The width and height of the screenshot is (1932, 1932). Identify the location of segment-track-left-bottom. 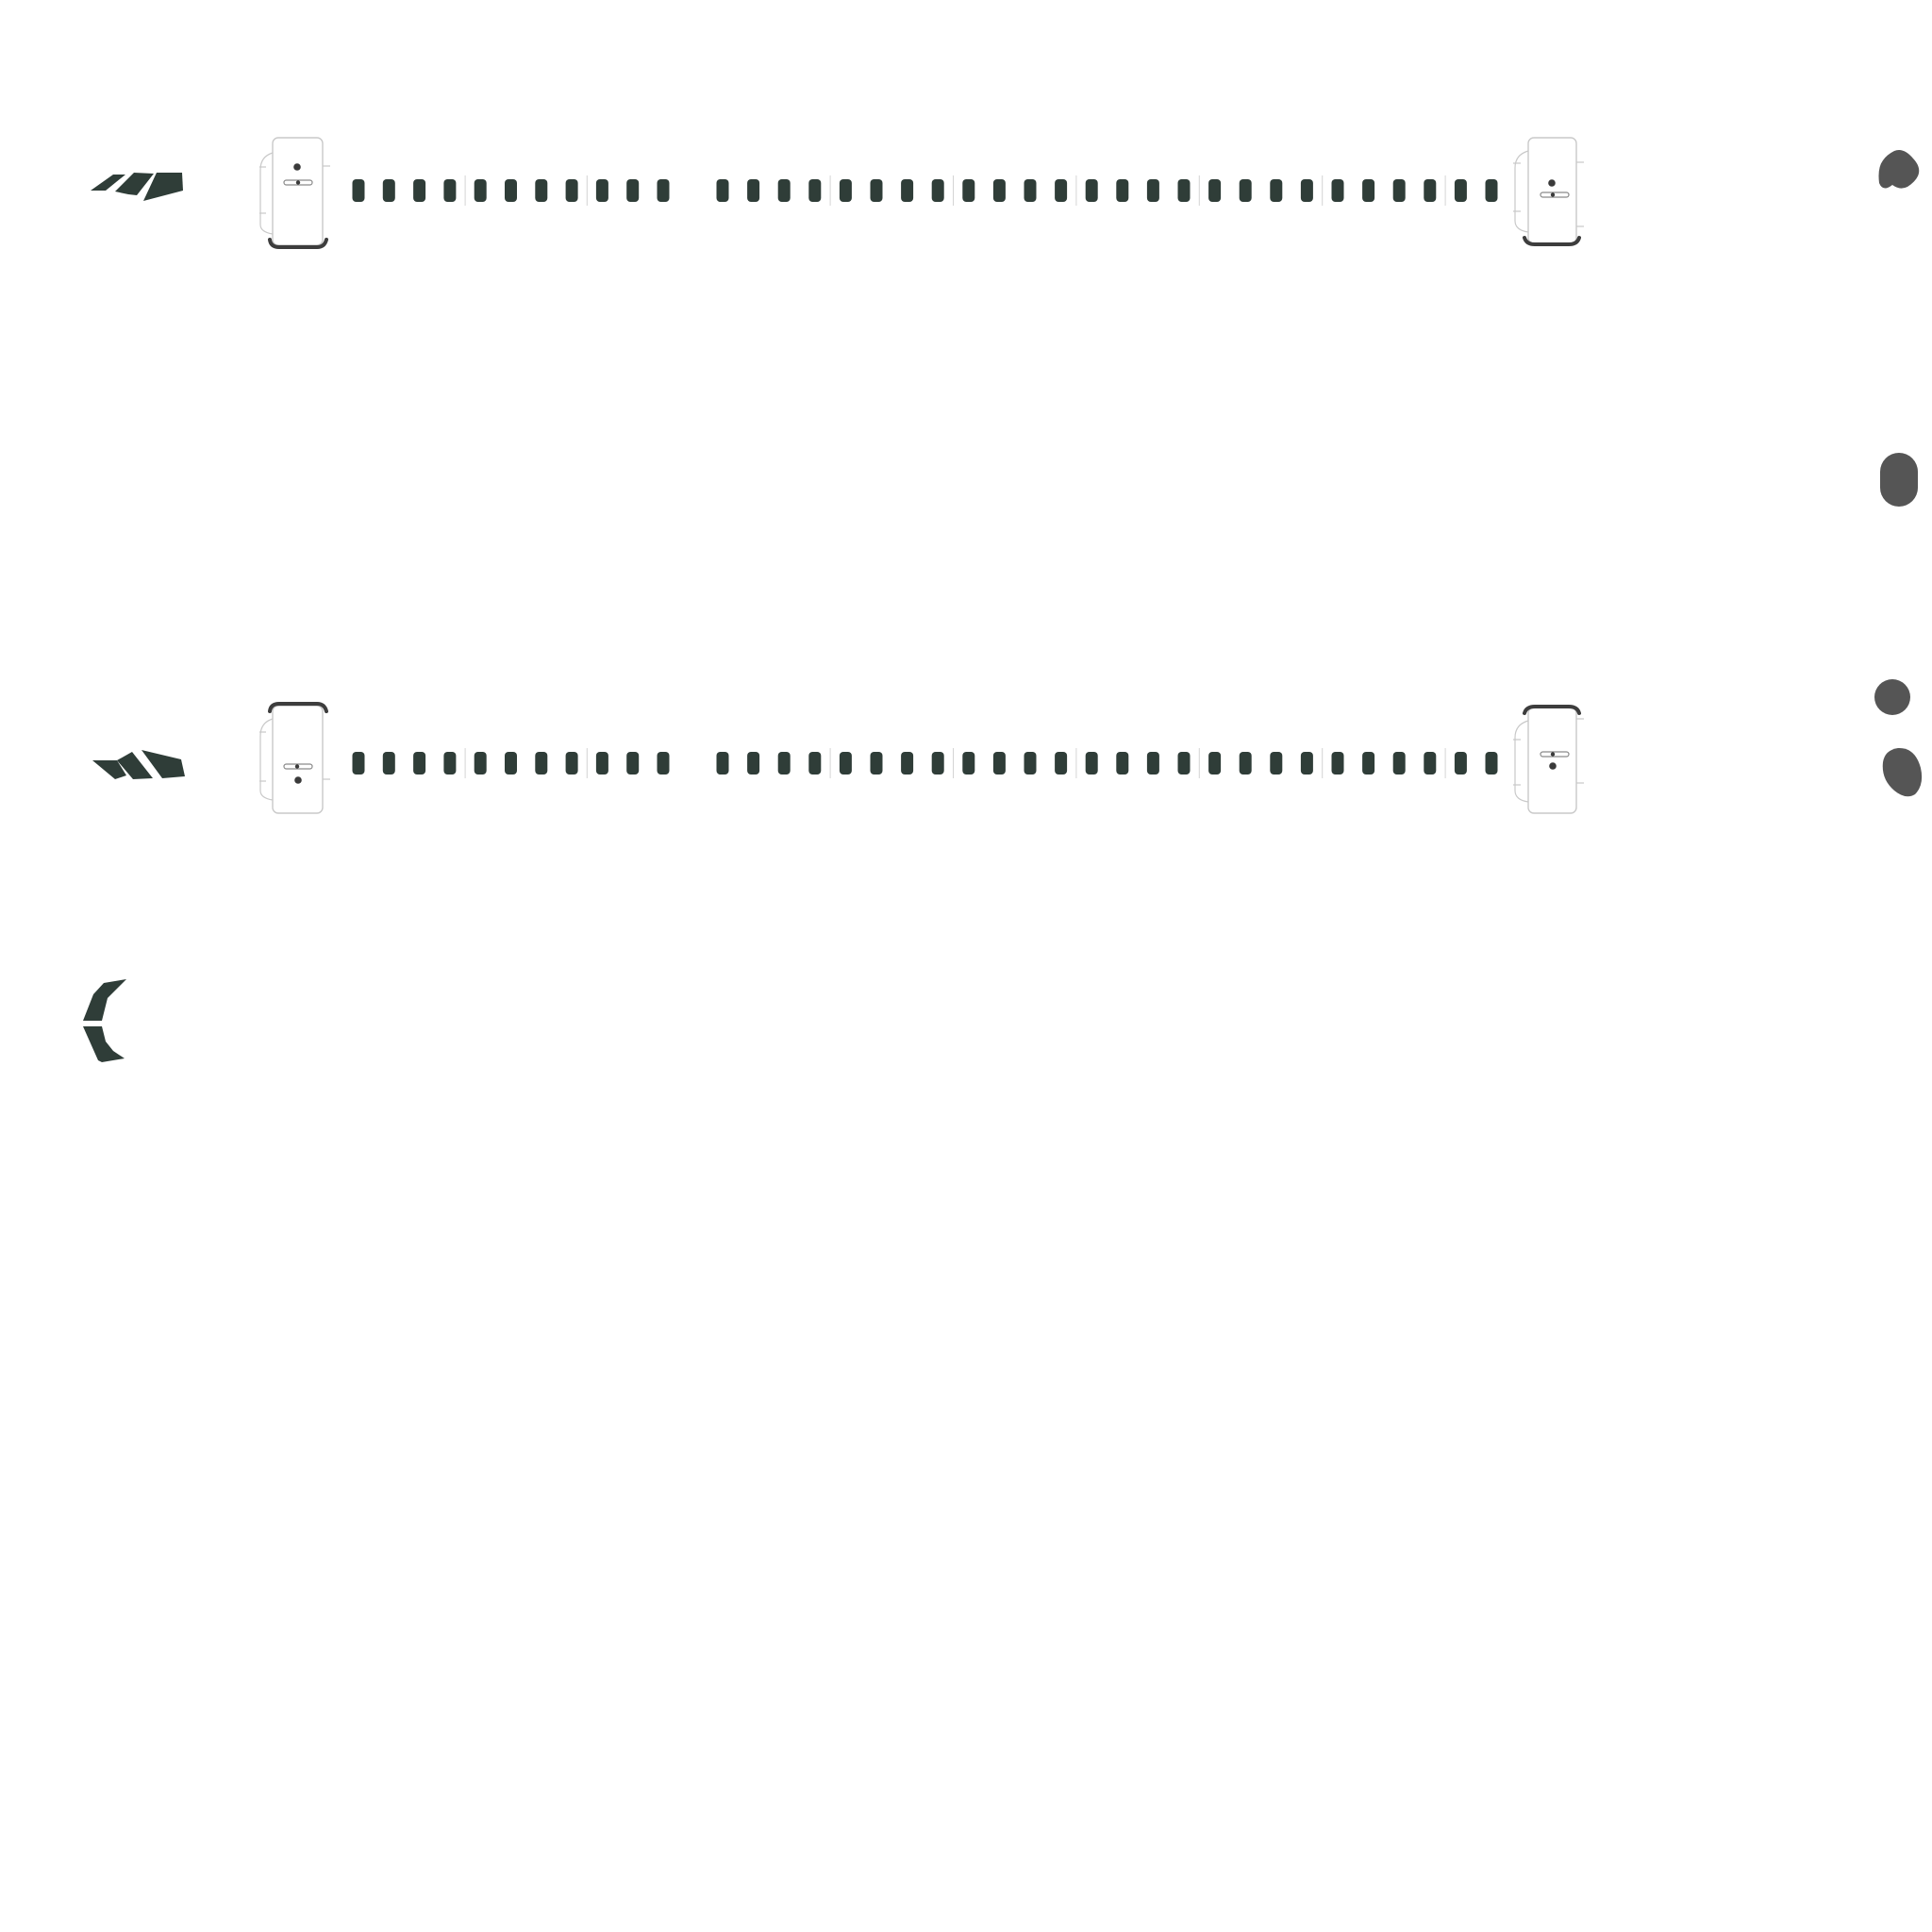
(511, 763).